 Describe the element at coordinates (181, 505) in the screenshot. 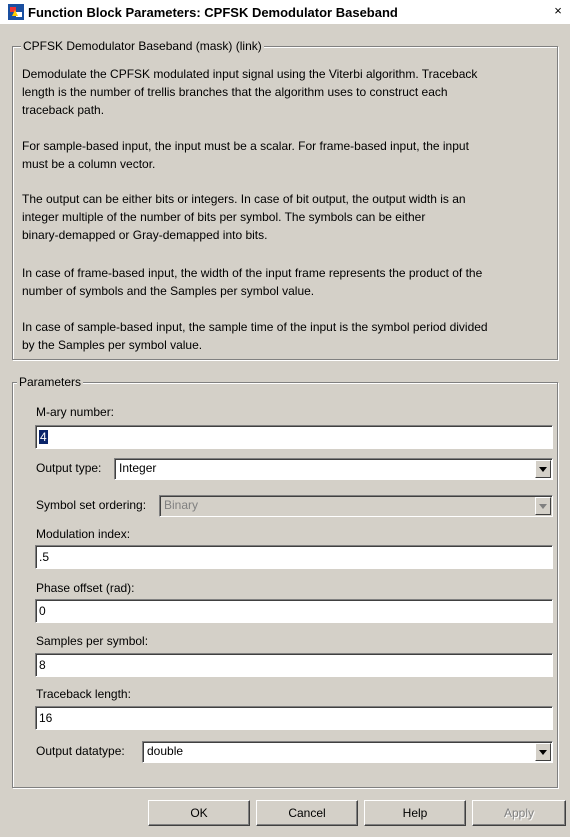

I see `symbol-ordering-value: Binary` at that location.